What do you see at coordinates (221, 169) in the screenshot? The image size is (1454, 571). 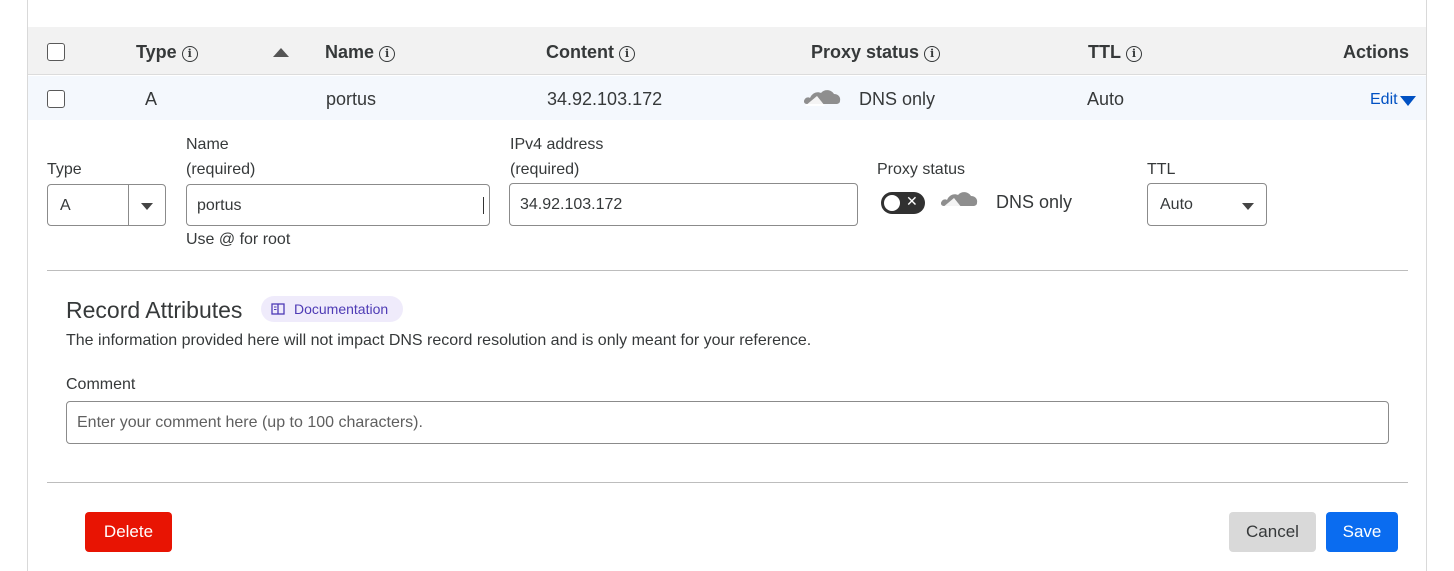 I see `name-required-label: (required)` at bounding box center [221, 169].